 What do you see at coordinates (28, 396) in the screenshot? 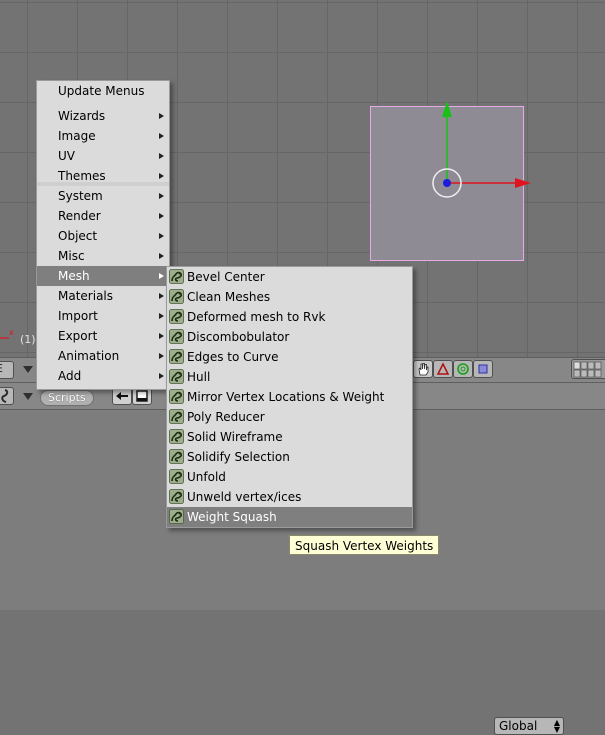
I see `script-header-collapse-icon` at bounding box center [28, 396].